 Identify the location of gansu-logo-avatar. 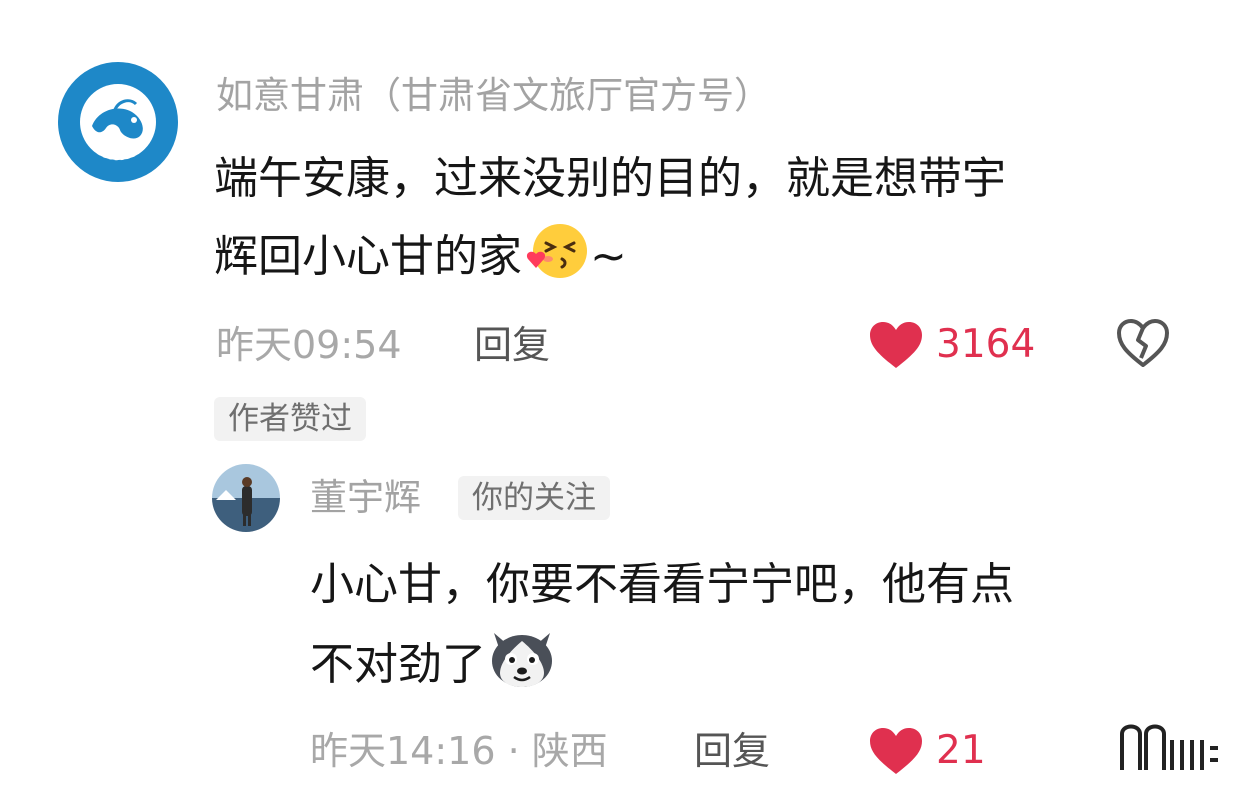
(118, 122).